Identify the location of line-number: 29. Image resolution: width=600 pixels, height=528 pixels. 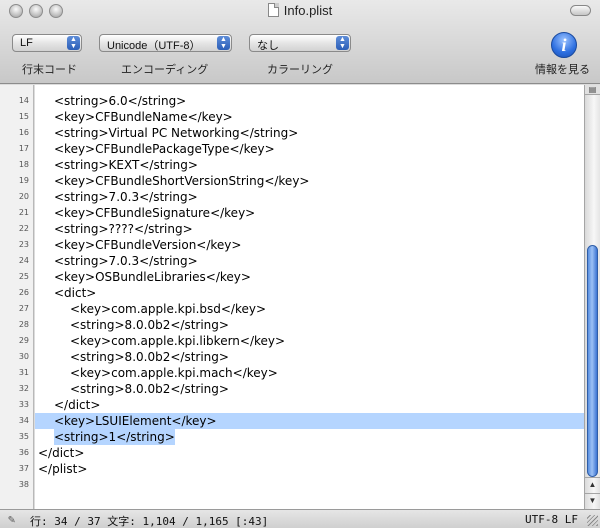
(23, 340).